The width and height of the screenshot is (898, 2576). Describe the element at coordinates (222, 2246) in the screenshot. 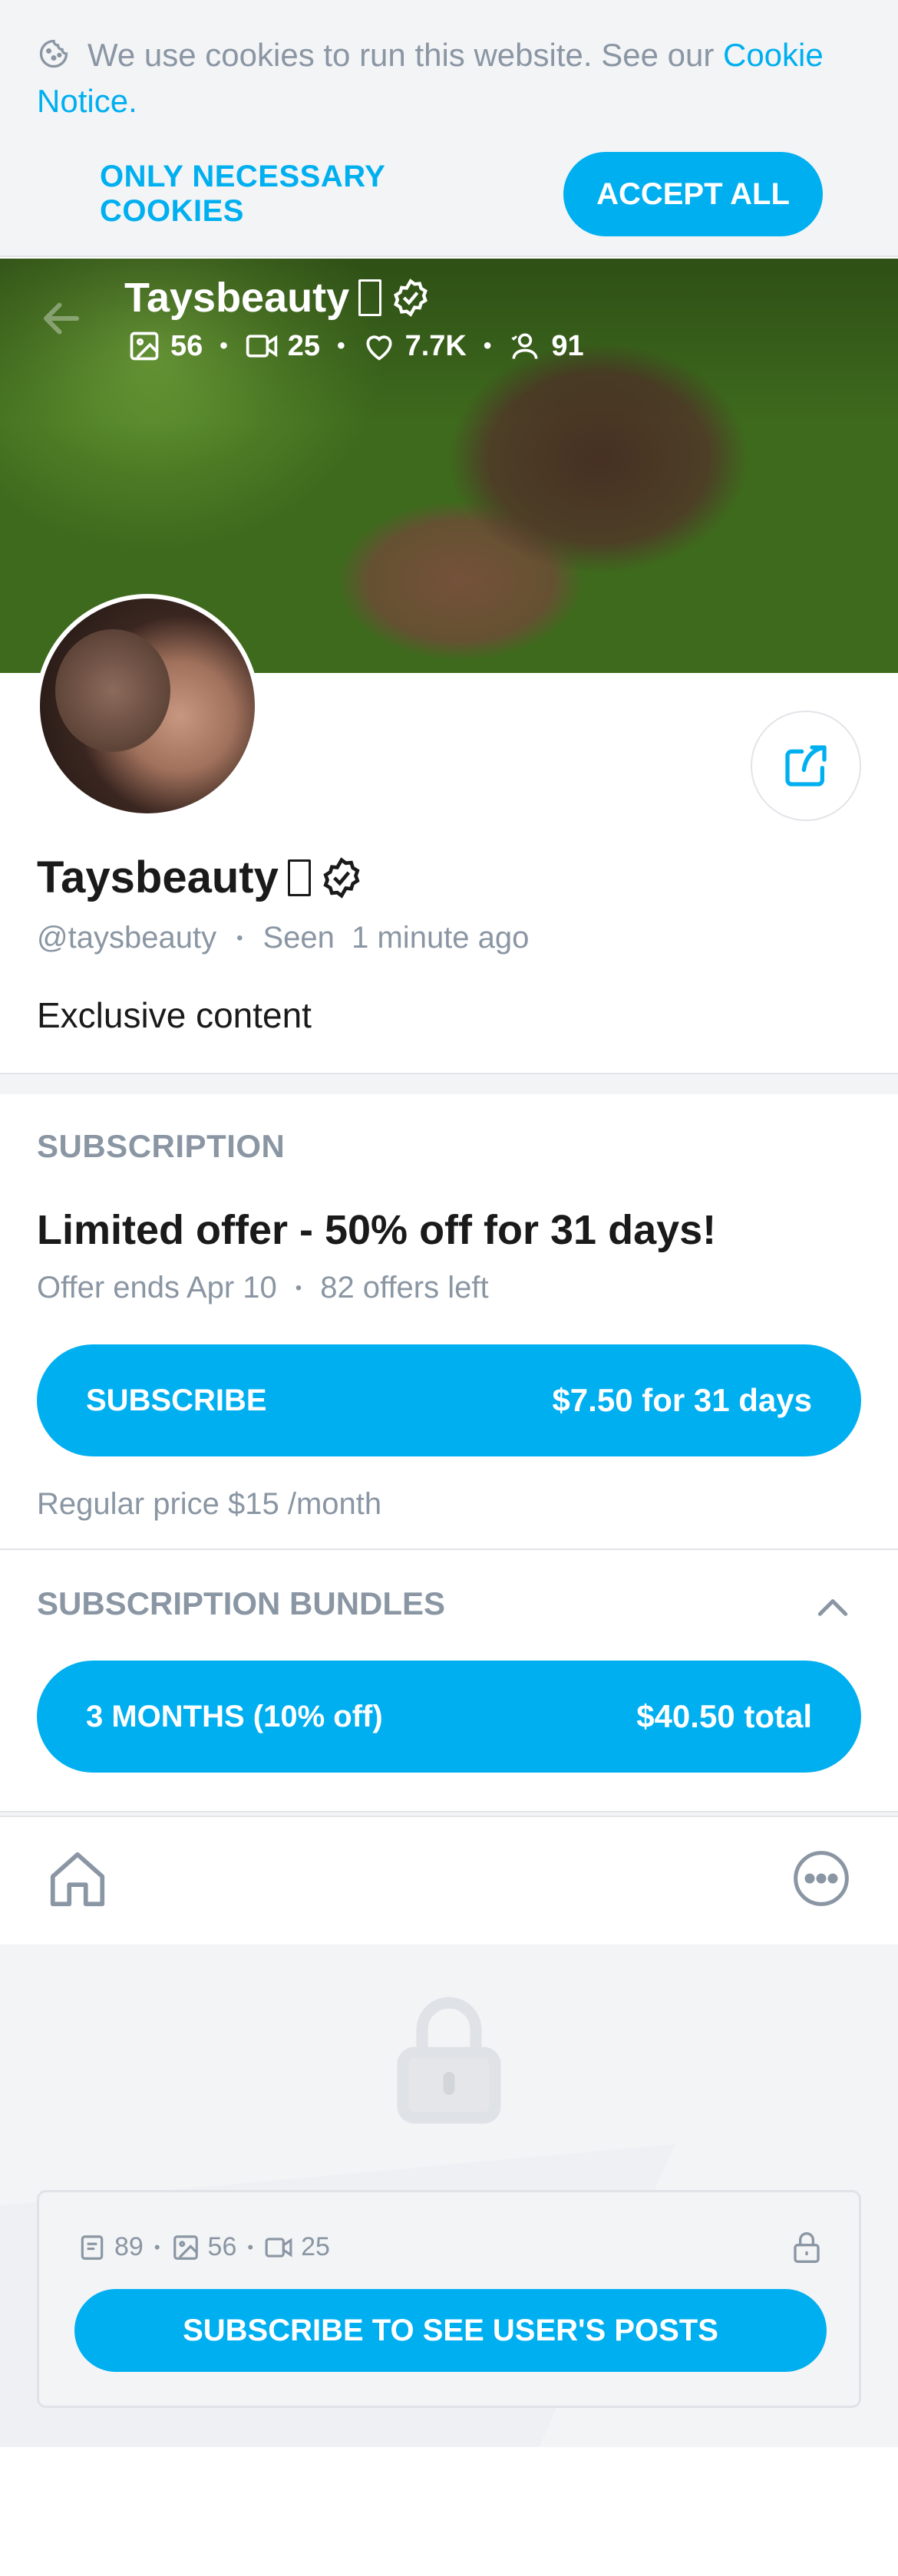

I see `locked-photos-count-value: 56` at that location.